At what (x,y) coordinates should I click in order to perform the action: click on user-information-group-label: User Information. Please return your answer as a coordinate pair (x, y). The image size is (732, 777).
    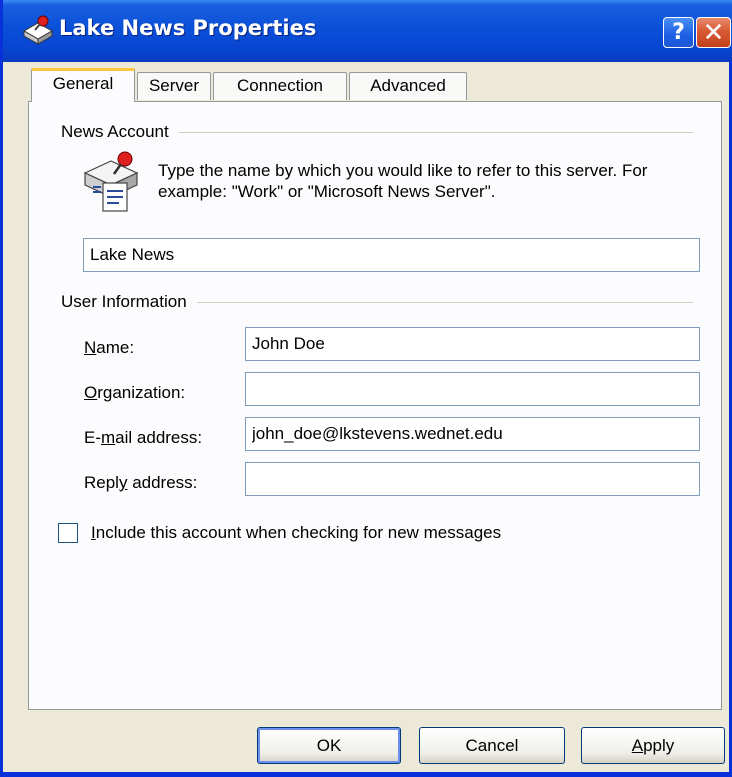
    Looking at the image, I should click on (129, 302).